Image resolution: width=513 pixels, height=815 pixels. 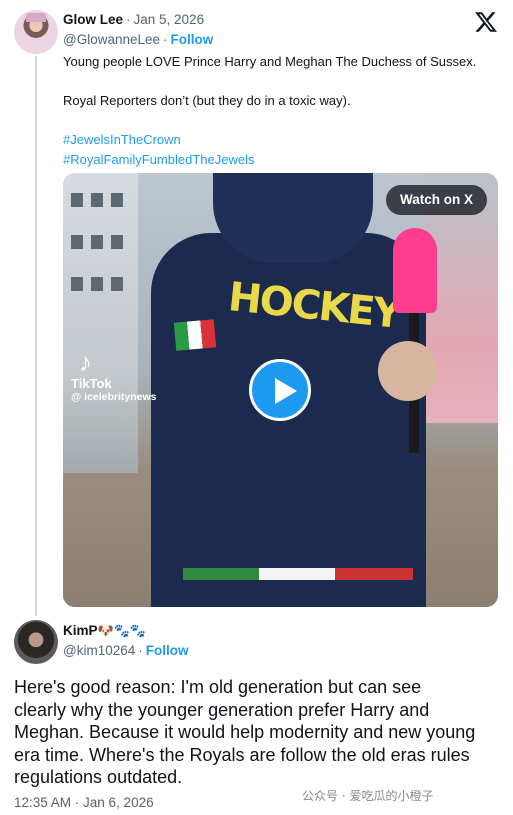 What do you see at coordinates (85, 362) in the screenshot?
I see `tiktok-icon: ♪` at bounding box center [85, 362].